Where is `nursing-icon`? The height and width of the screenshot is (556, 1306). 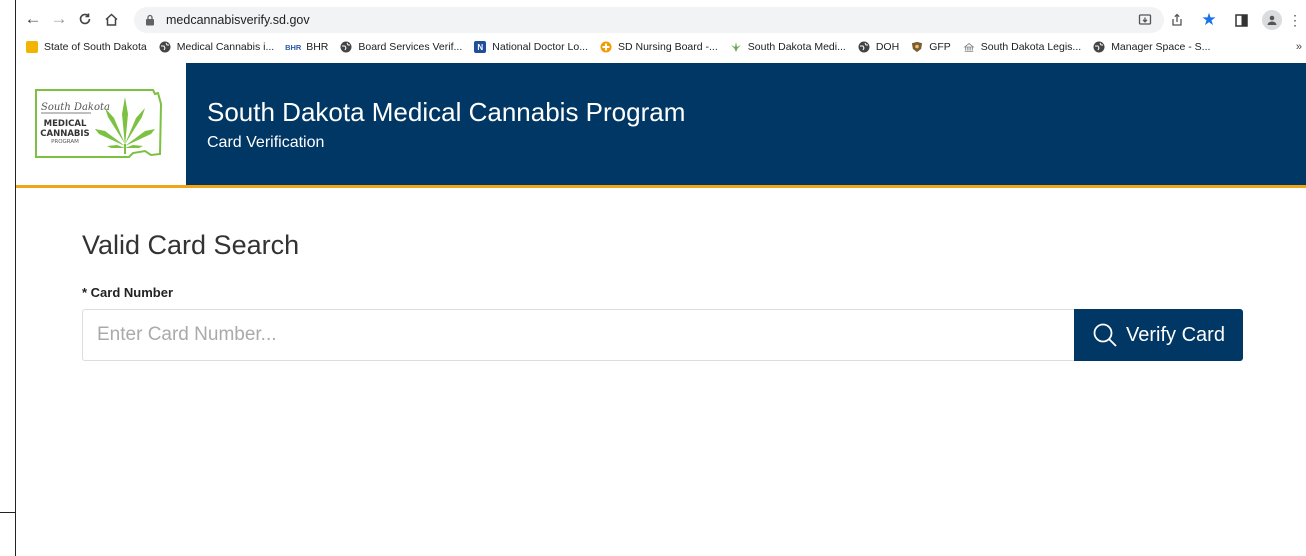 nursing-icon is located at coordinates (606, 47).